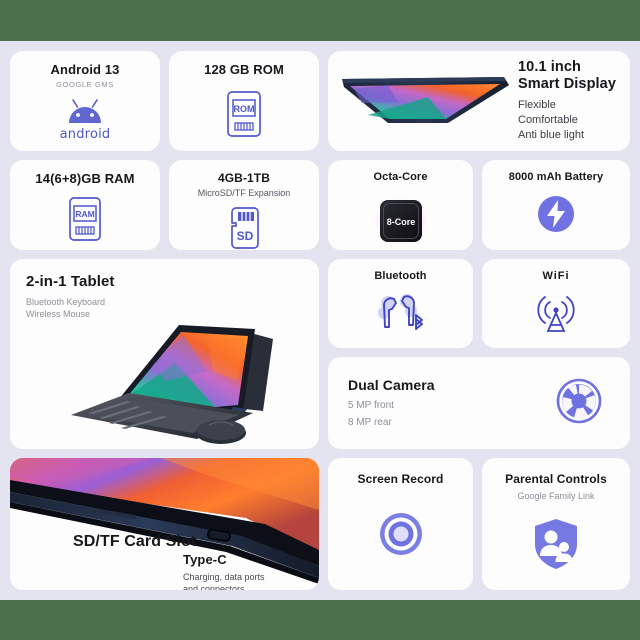 Image resolution: width=640 pixels, height=640 pixels. I want to click on svg-text: 8-Core, so click(400, 222).